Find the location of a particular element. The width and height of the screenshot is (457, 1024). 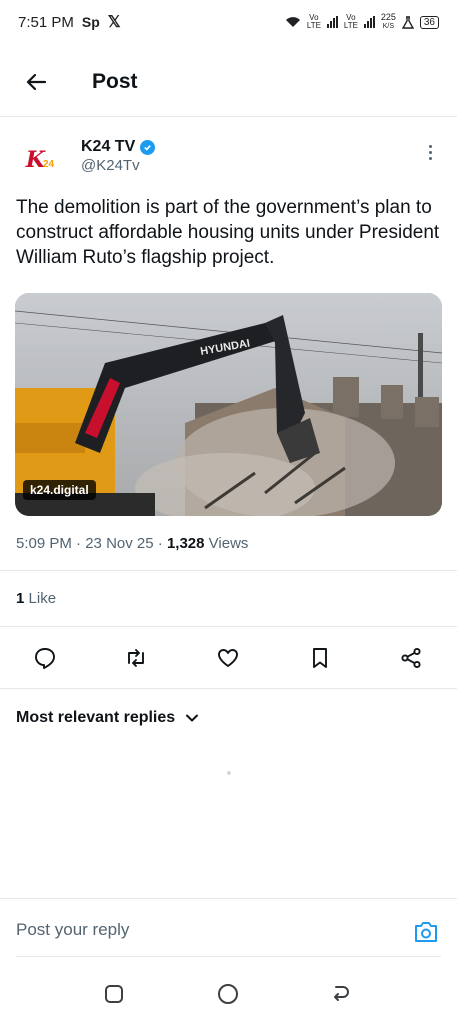

retweet-icon is located at coordinates (136, 658).